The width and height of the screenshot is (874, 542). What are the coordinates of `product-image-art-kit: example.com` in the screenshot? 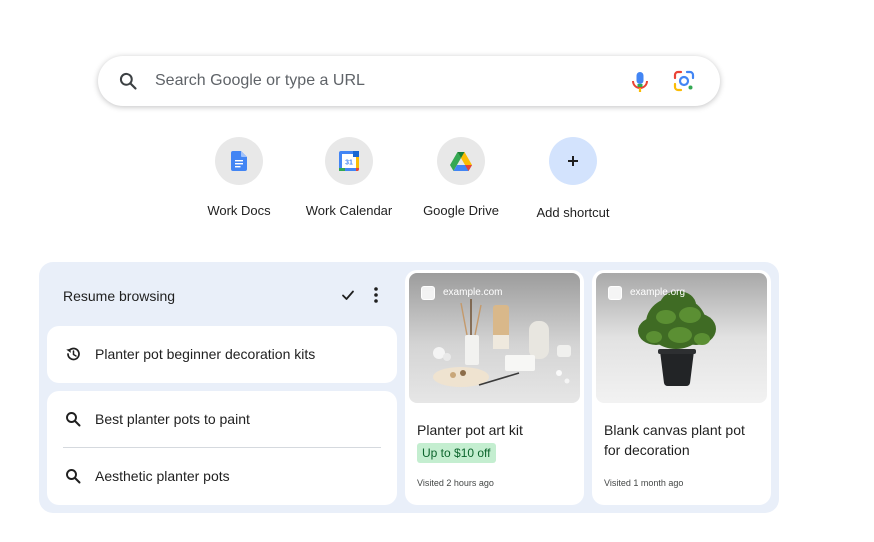 It's located at (494, 338).